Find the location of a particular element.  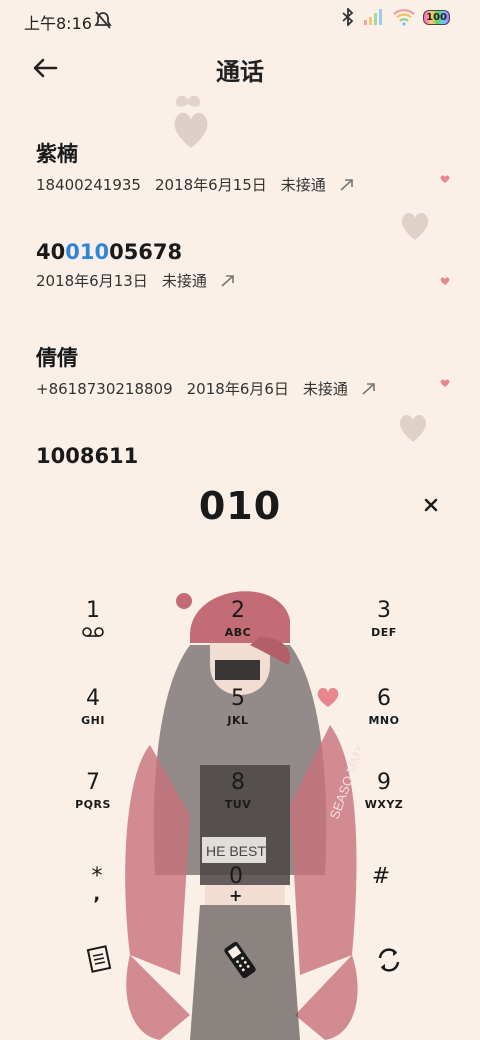

key-8: 8 TUV is located at coordinates (238, 809).